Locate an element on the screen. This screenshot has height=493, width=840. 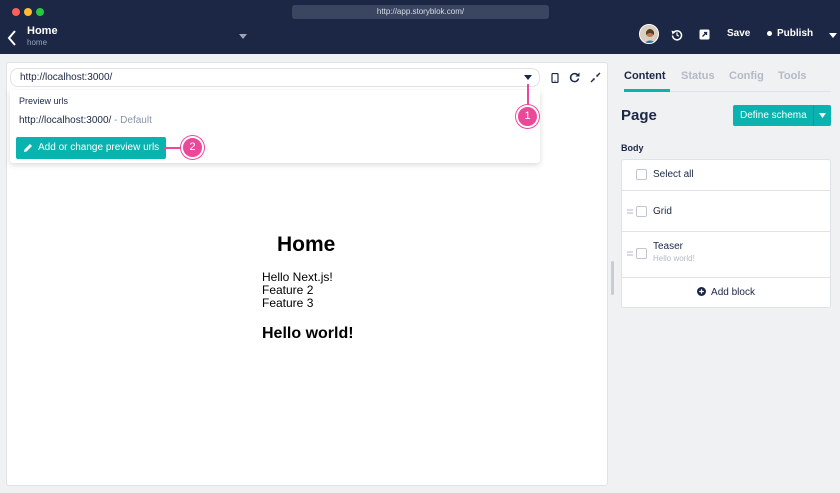
maximize-window-button is located at coordinates (40, 12).